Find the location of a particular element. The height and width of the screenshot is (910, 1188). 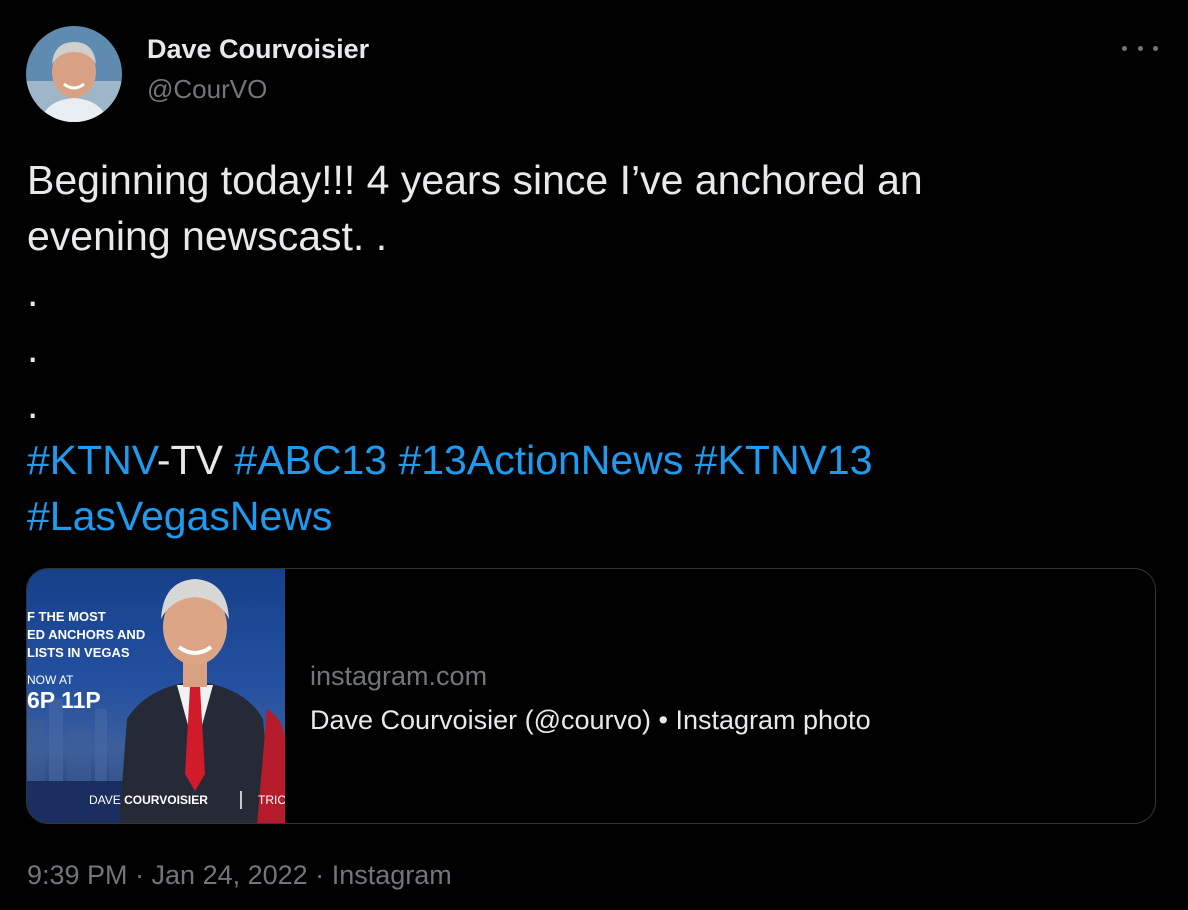

more-options-button is located at coordinates (1140, 48).